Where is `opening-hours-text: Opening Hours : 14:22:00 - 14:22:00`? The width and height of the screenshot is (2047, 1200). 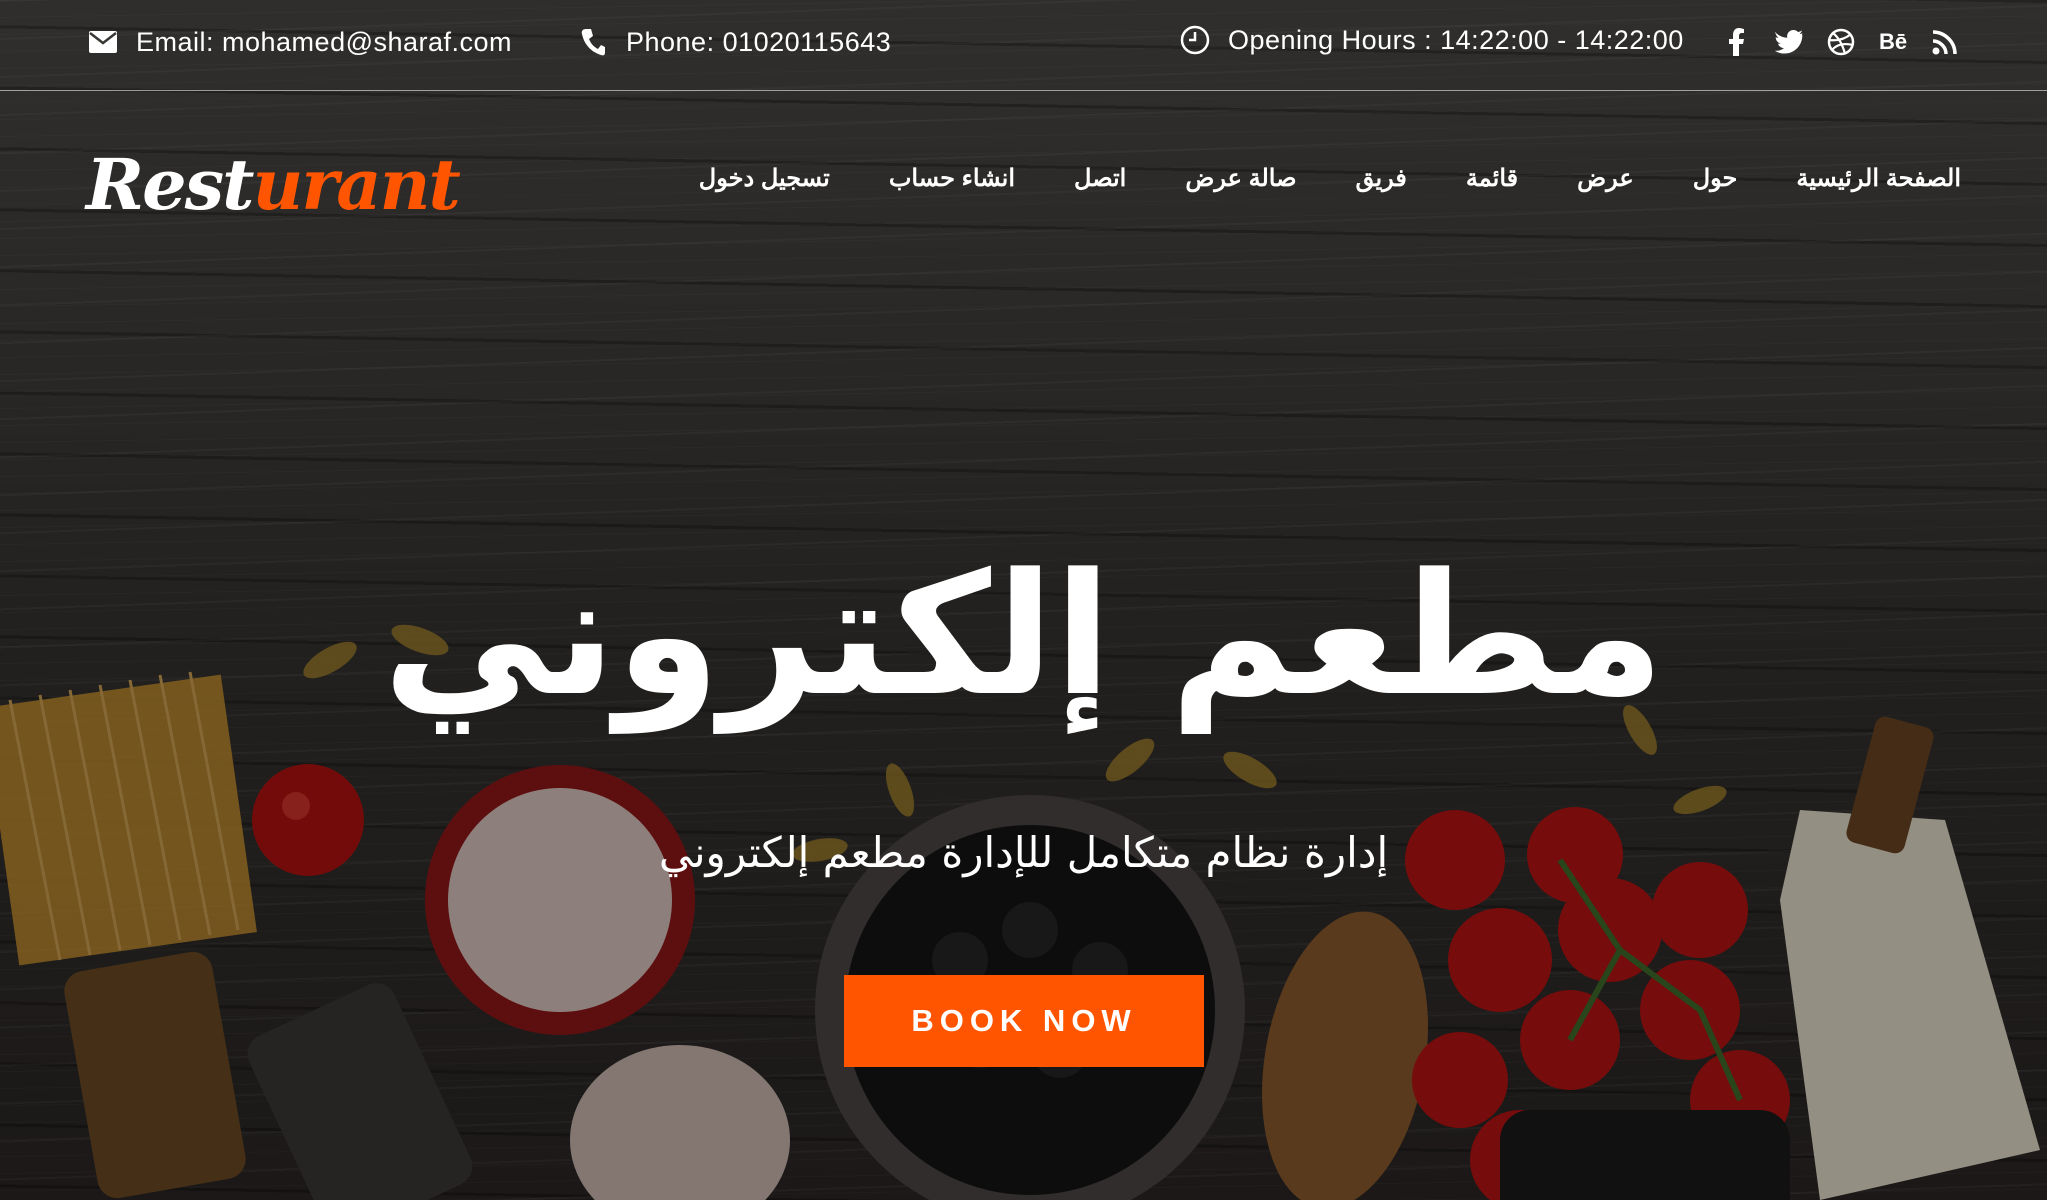 opening-hours-text: Opening Hours : 14:22:00 - 14:22:00 is located at coordinates (1456, 39).